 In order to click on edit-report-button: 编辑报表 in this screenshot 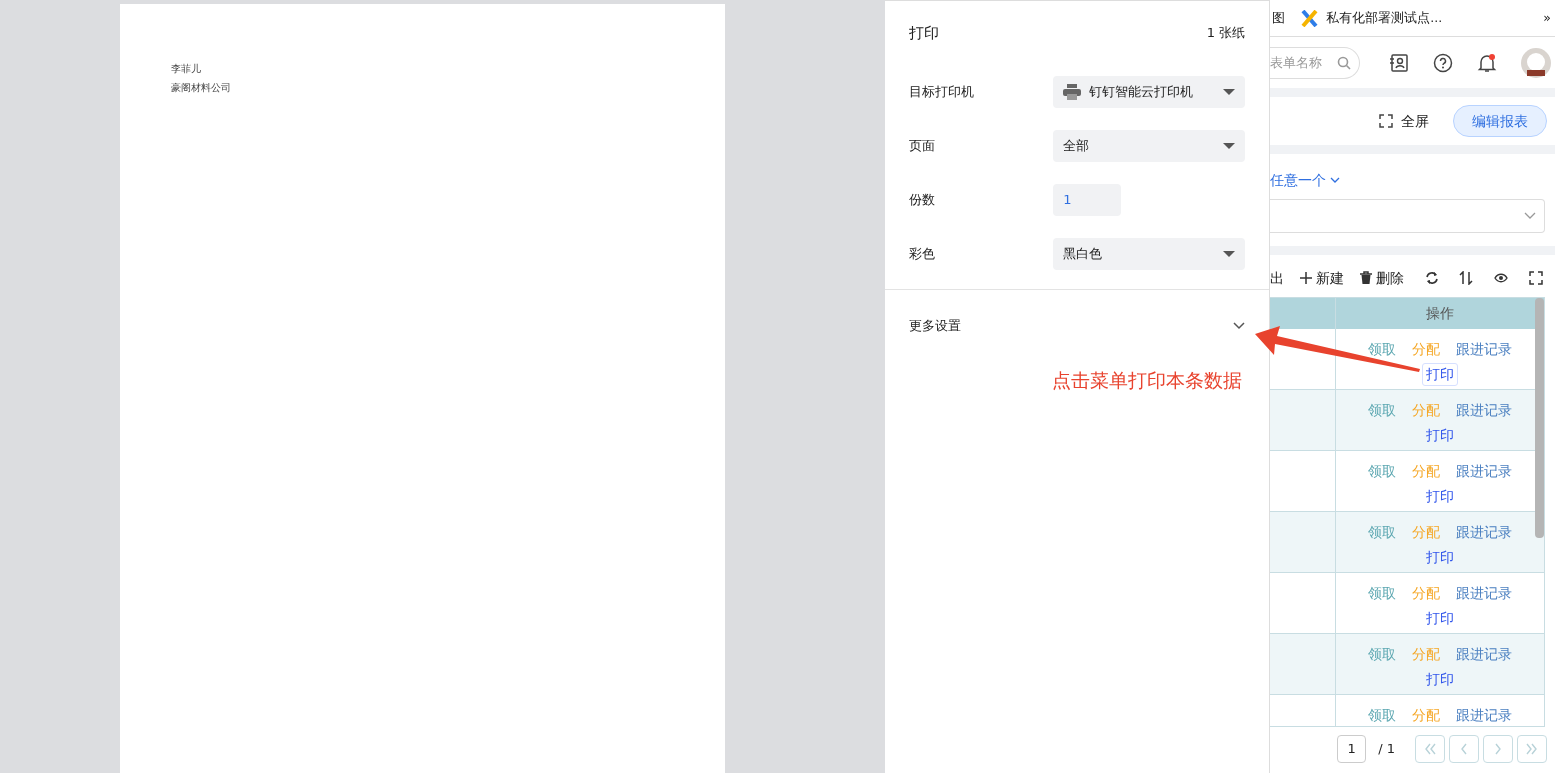, I will do `click(1500, 121)`.